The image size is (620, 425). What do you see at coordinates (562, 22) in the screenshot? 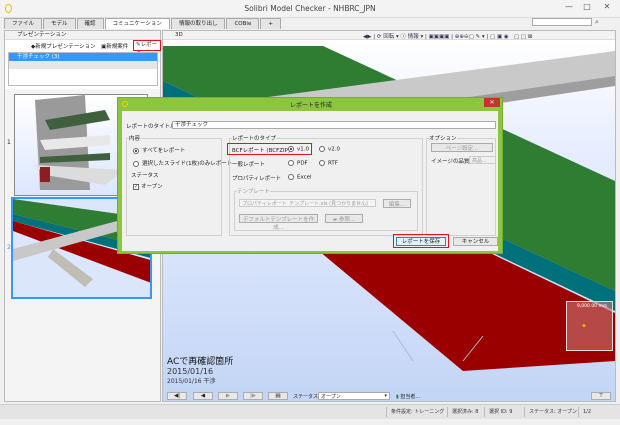
I see `search-input` at bounding box center [562, 22].